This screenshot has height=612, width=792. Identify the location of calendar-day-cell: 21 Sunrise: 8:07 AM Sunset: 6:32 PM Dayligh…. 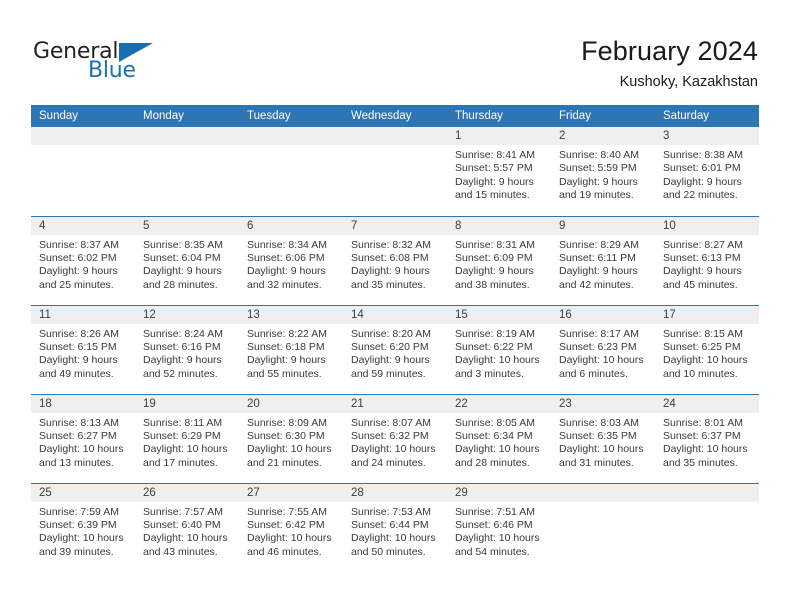
(395, 438).